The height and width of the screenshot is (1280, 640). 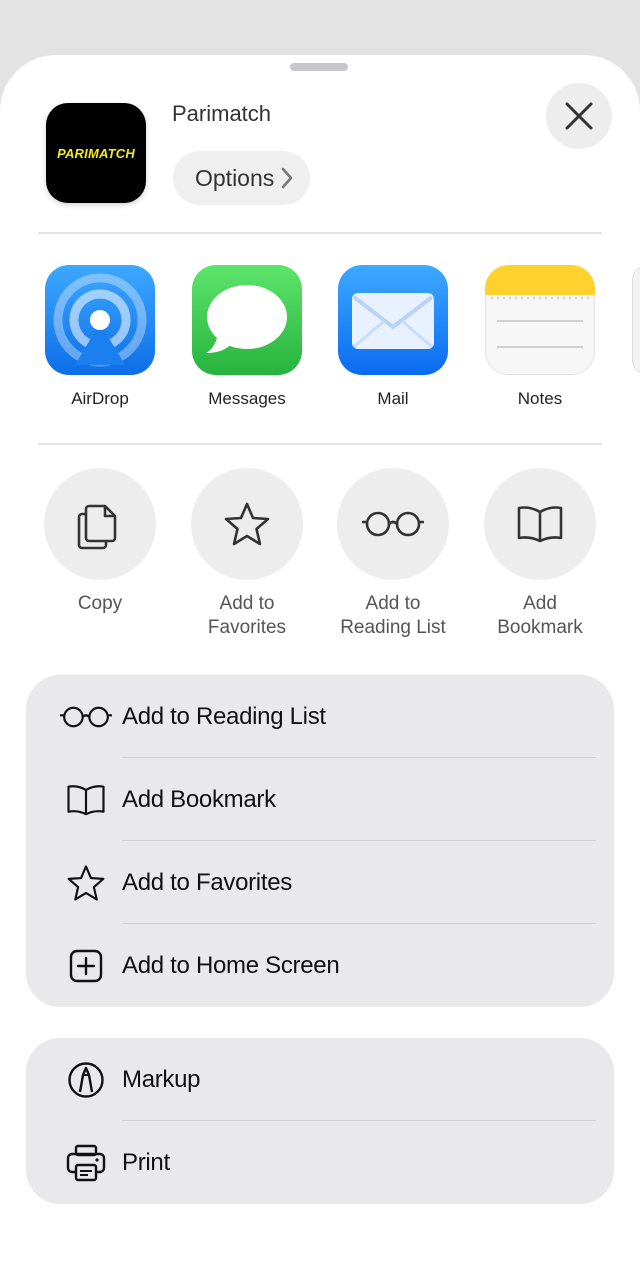 What do you see at coordinates (540, 615) in the screenshot?
I see `action-label: Add Bookmark` at bounding box center [540, 615].